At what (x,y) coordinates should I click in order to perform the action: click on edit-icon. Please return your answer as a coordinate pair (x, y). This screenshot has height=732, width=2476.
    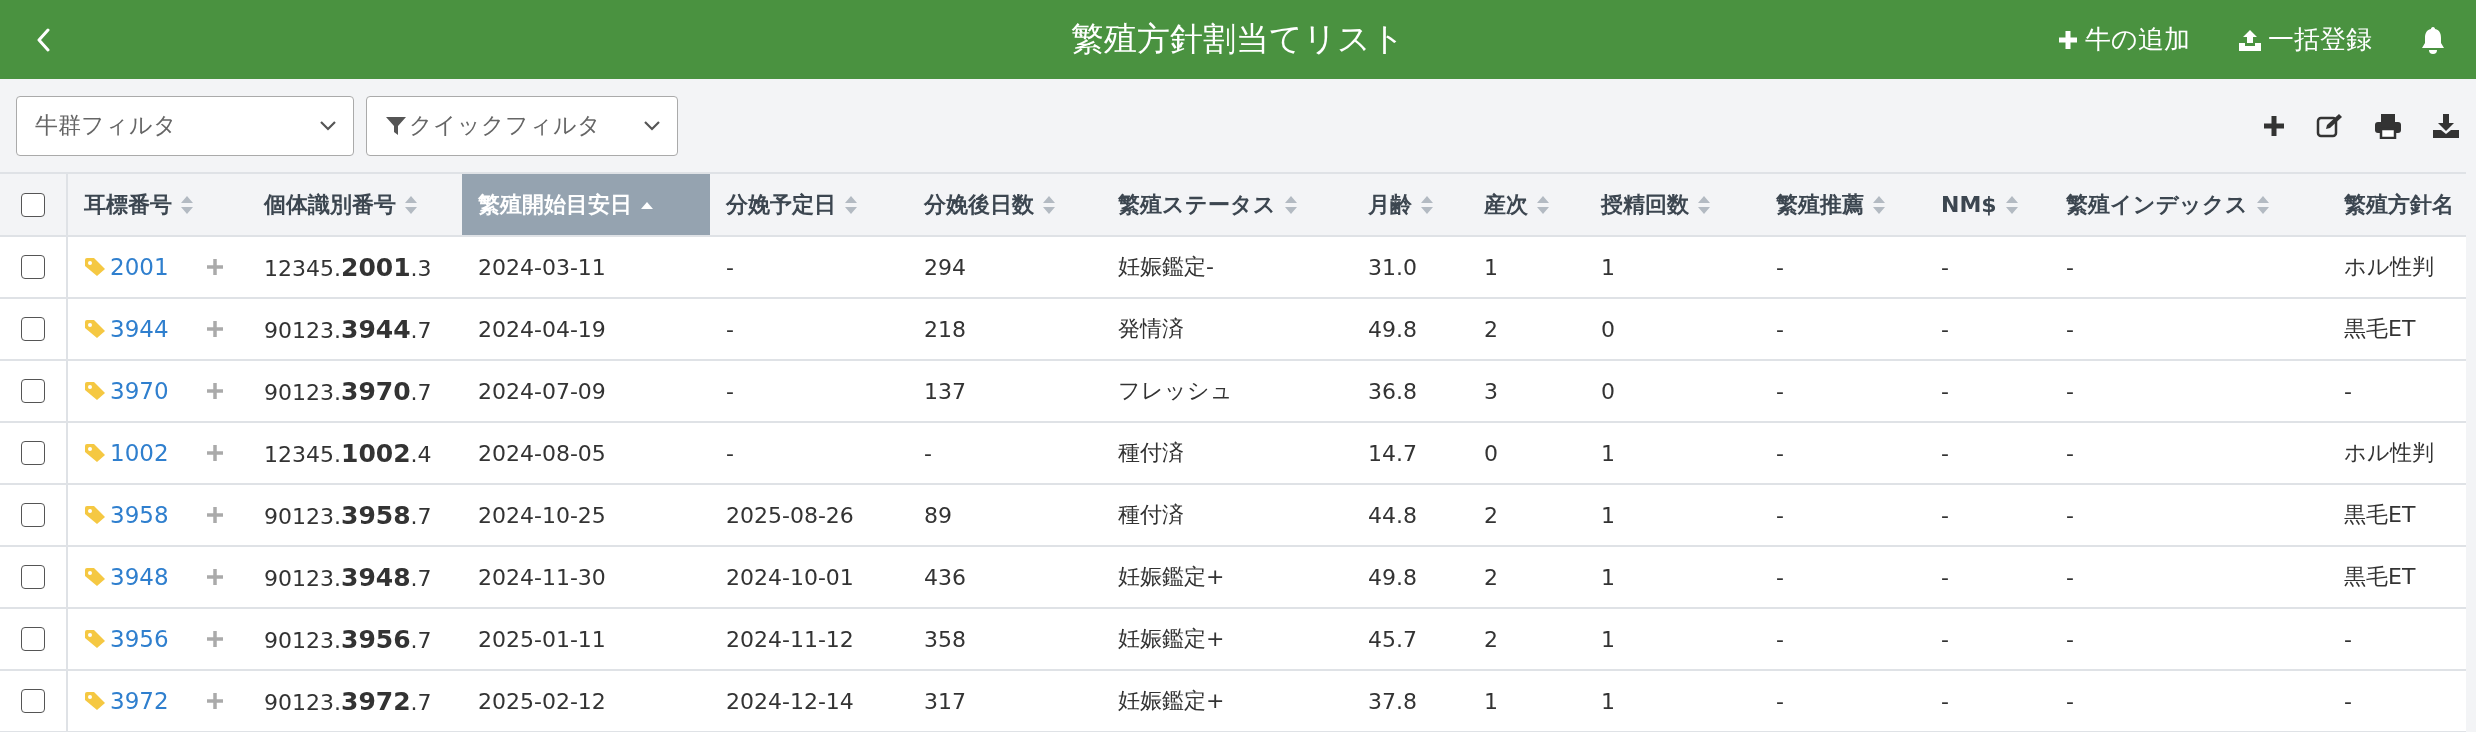
    Looking at the image, I should click on (2330, 125).